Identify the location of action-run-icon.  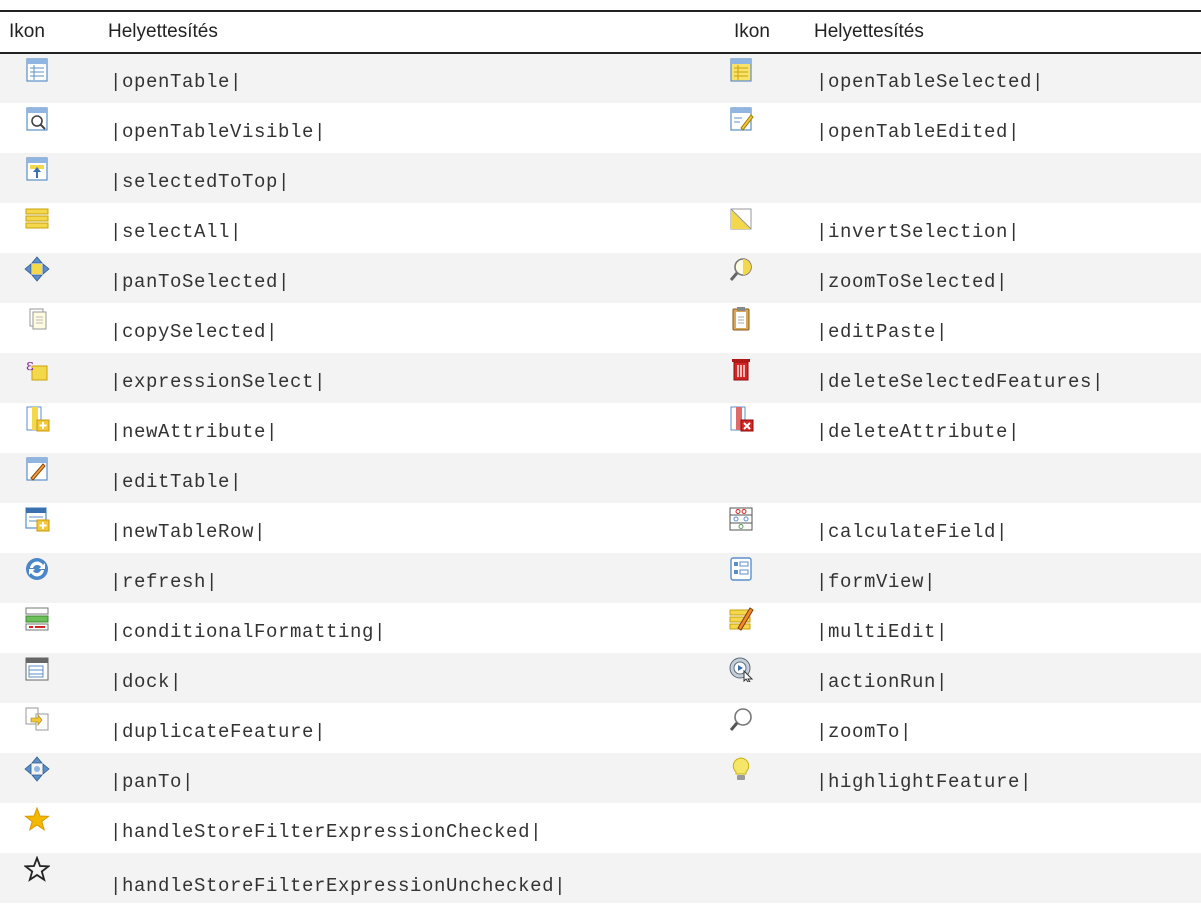
(741, 669).